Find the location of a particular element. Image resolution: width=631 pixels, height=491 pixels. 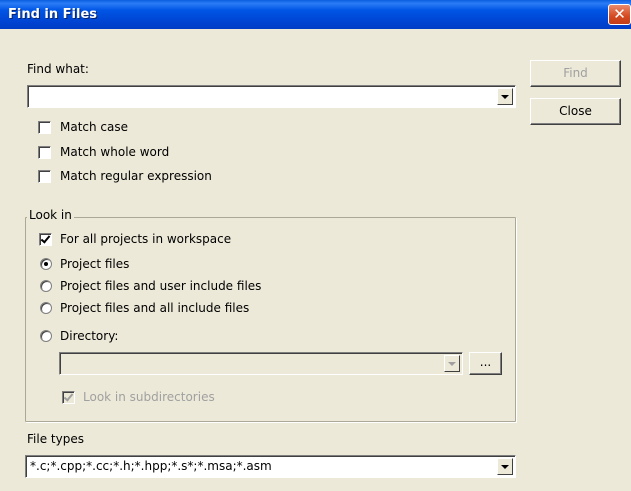

look-in-subdirectories-label: Look in subdirectories is located at coordinates (149, 397).